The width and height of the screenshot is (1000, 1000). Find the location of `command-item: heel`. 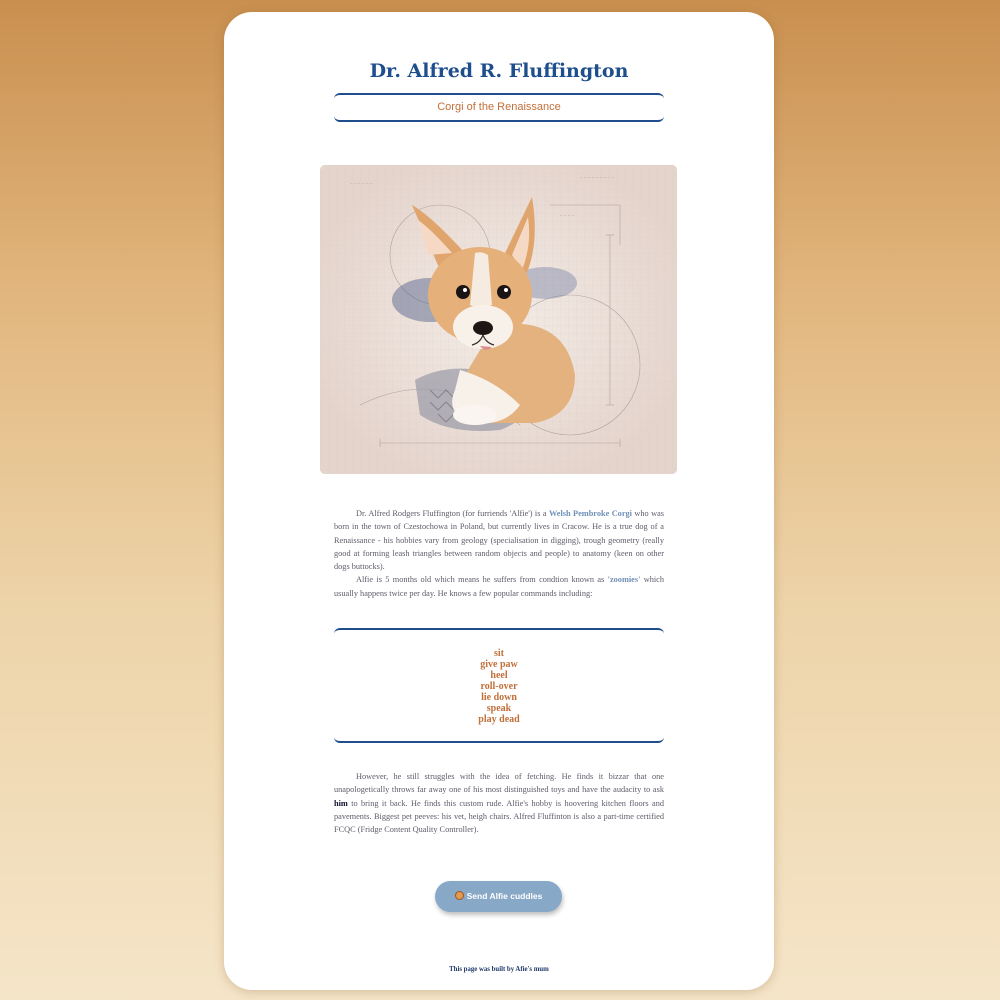

command-item: heel is located at coordinates (499, 675).